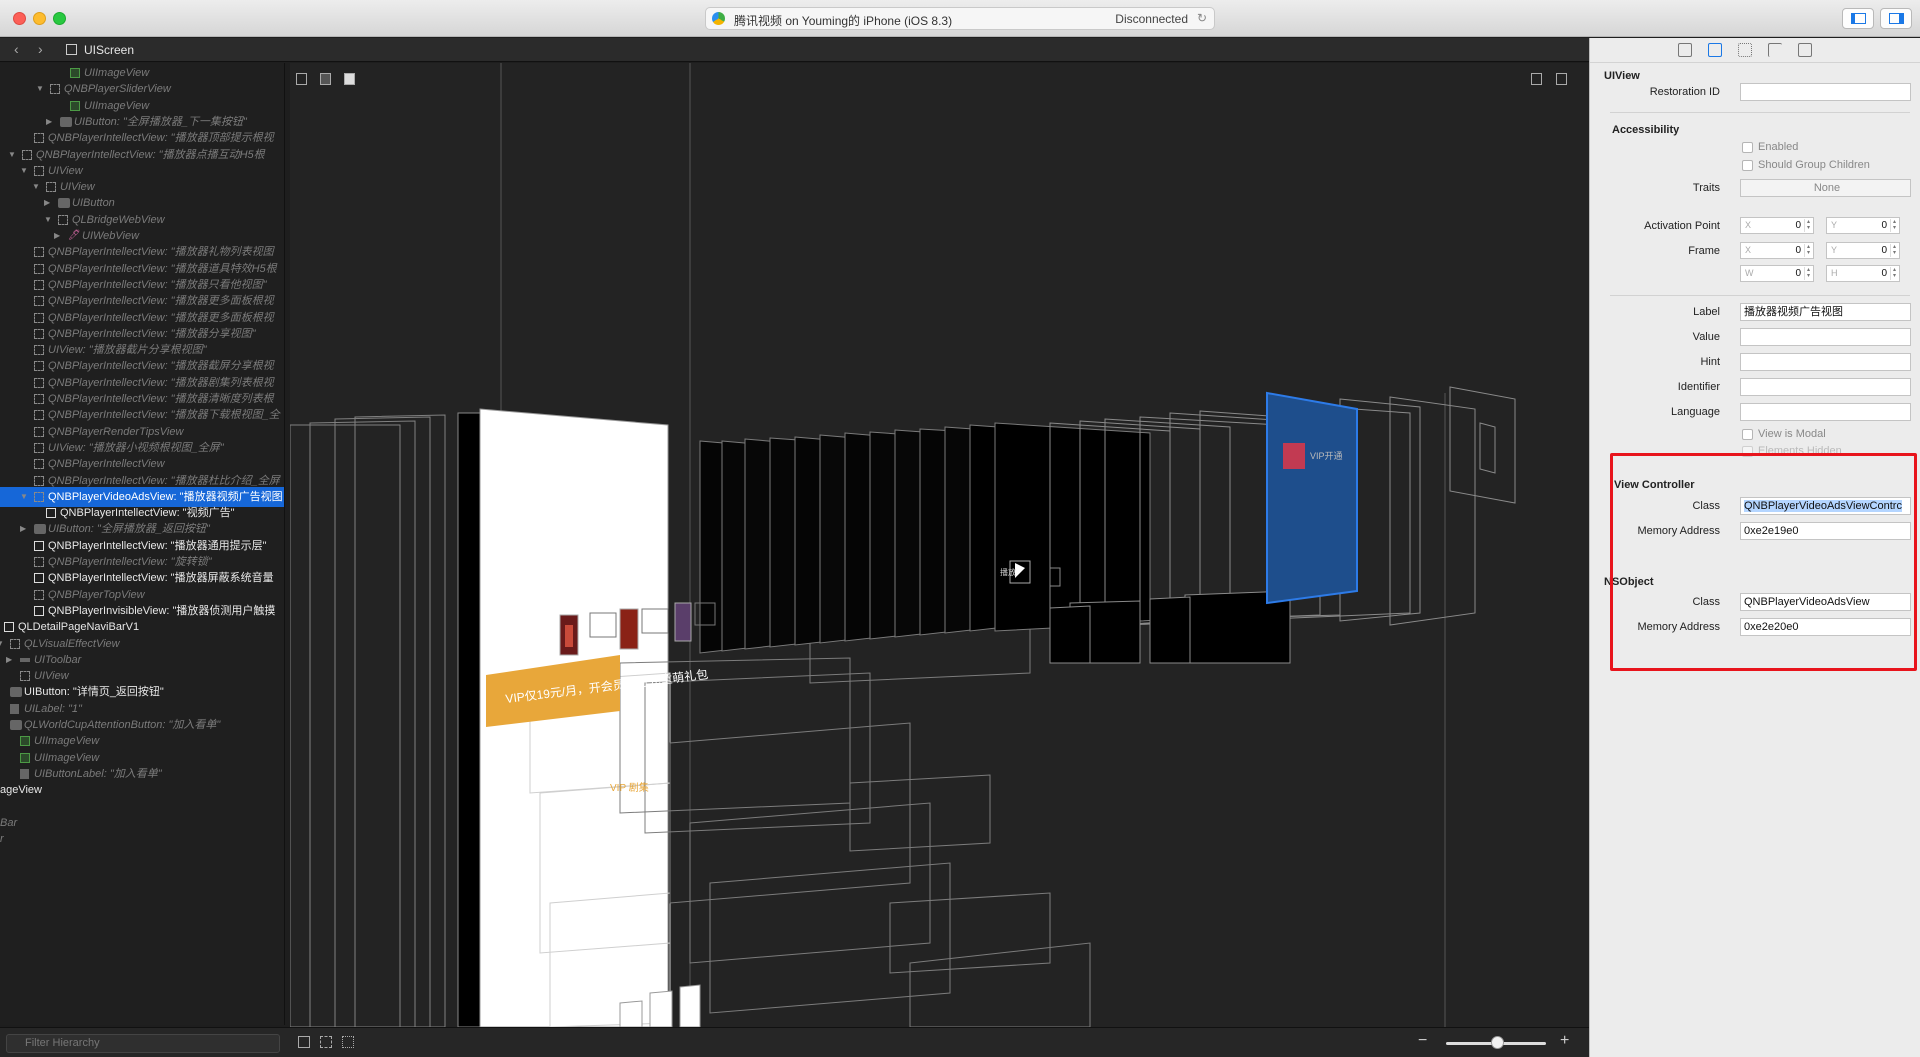 The image size is (1920, 1057). Describe the element at coordinates (1747, 147) in the screenshot. I see `enabled-checkbox` at that location.